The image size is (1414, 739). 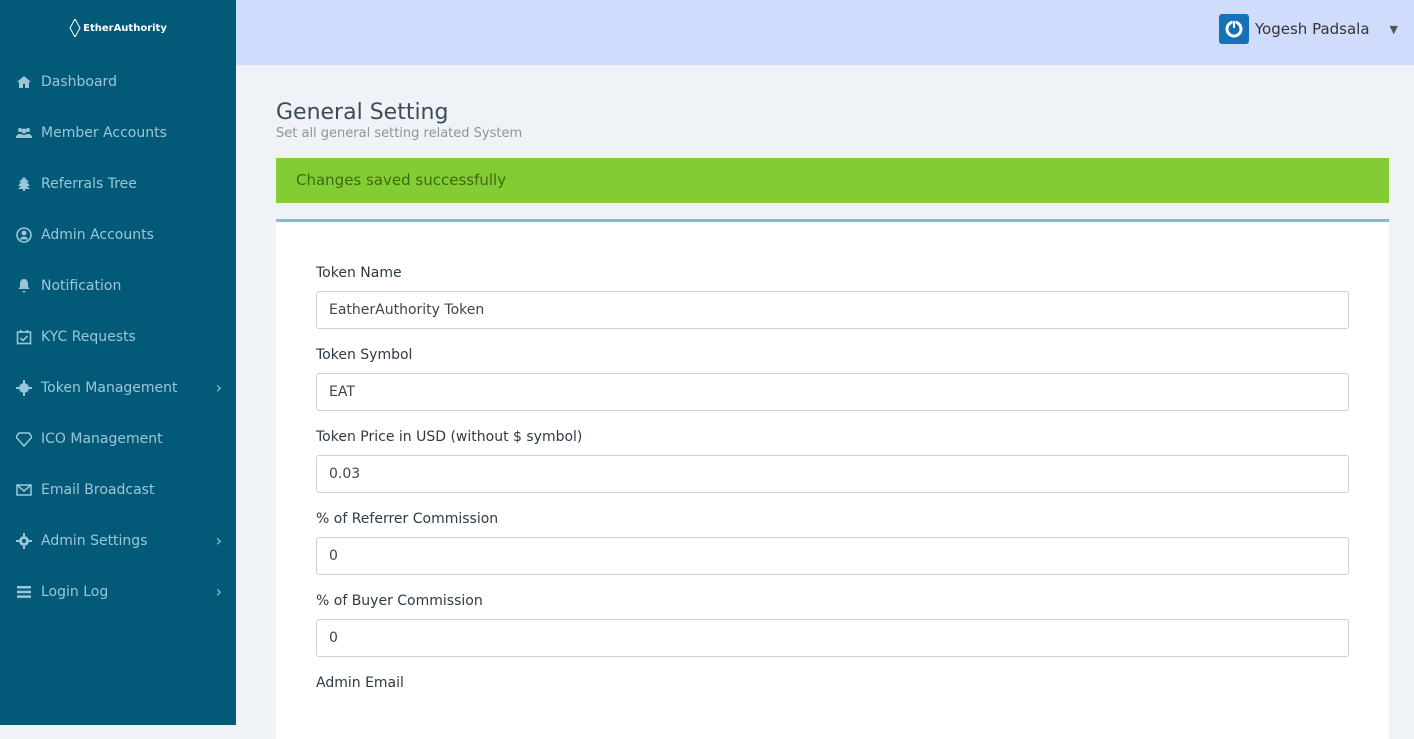 I want to click on sidebar-item-kyc-requests: KYC Requests, so click(x=118, y=336).